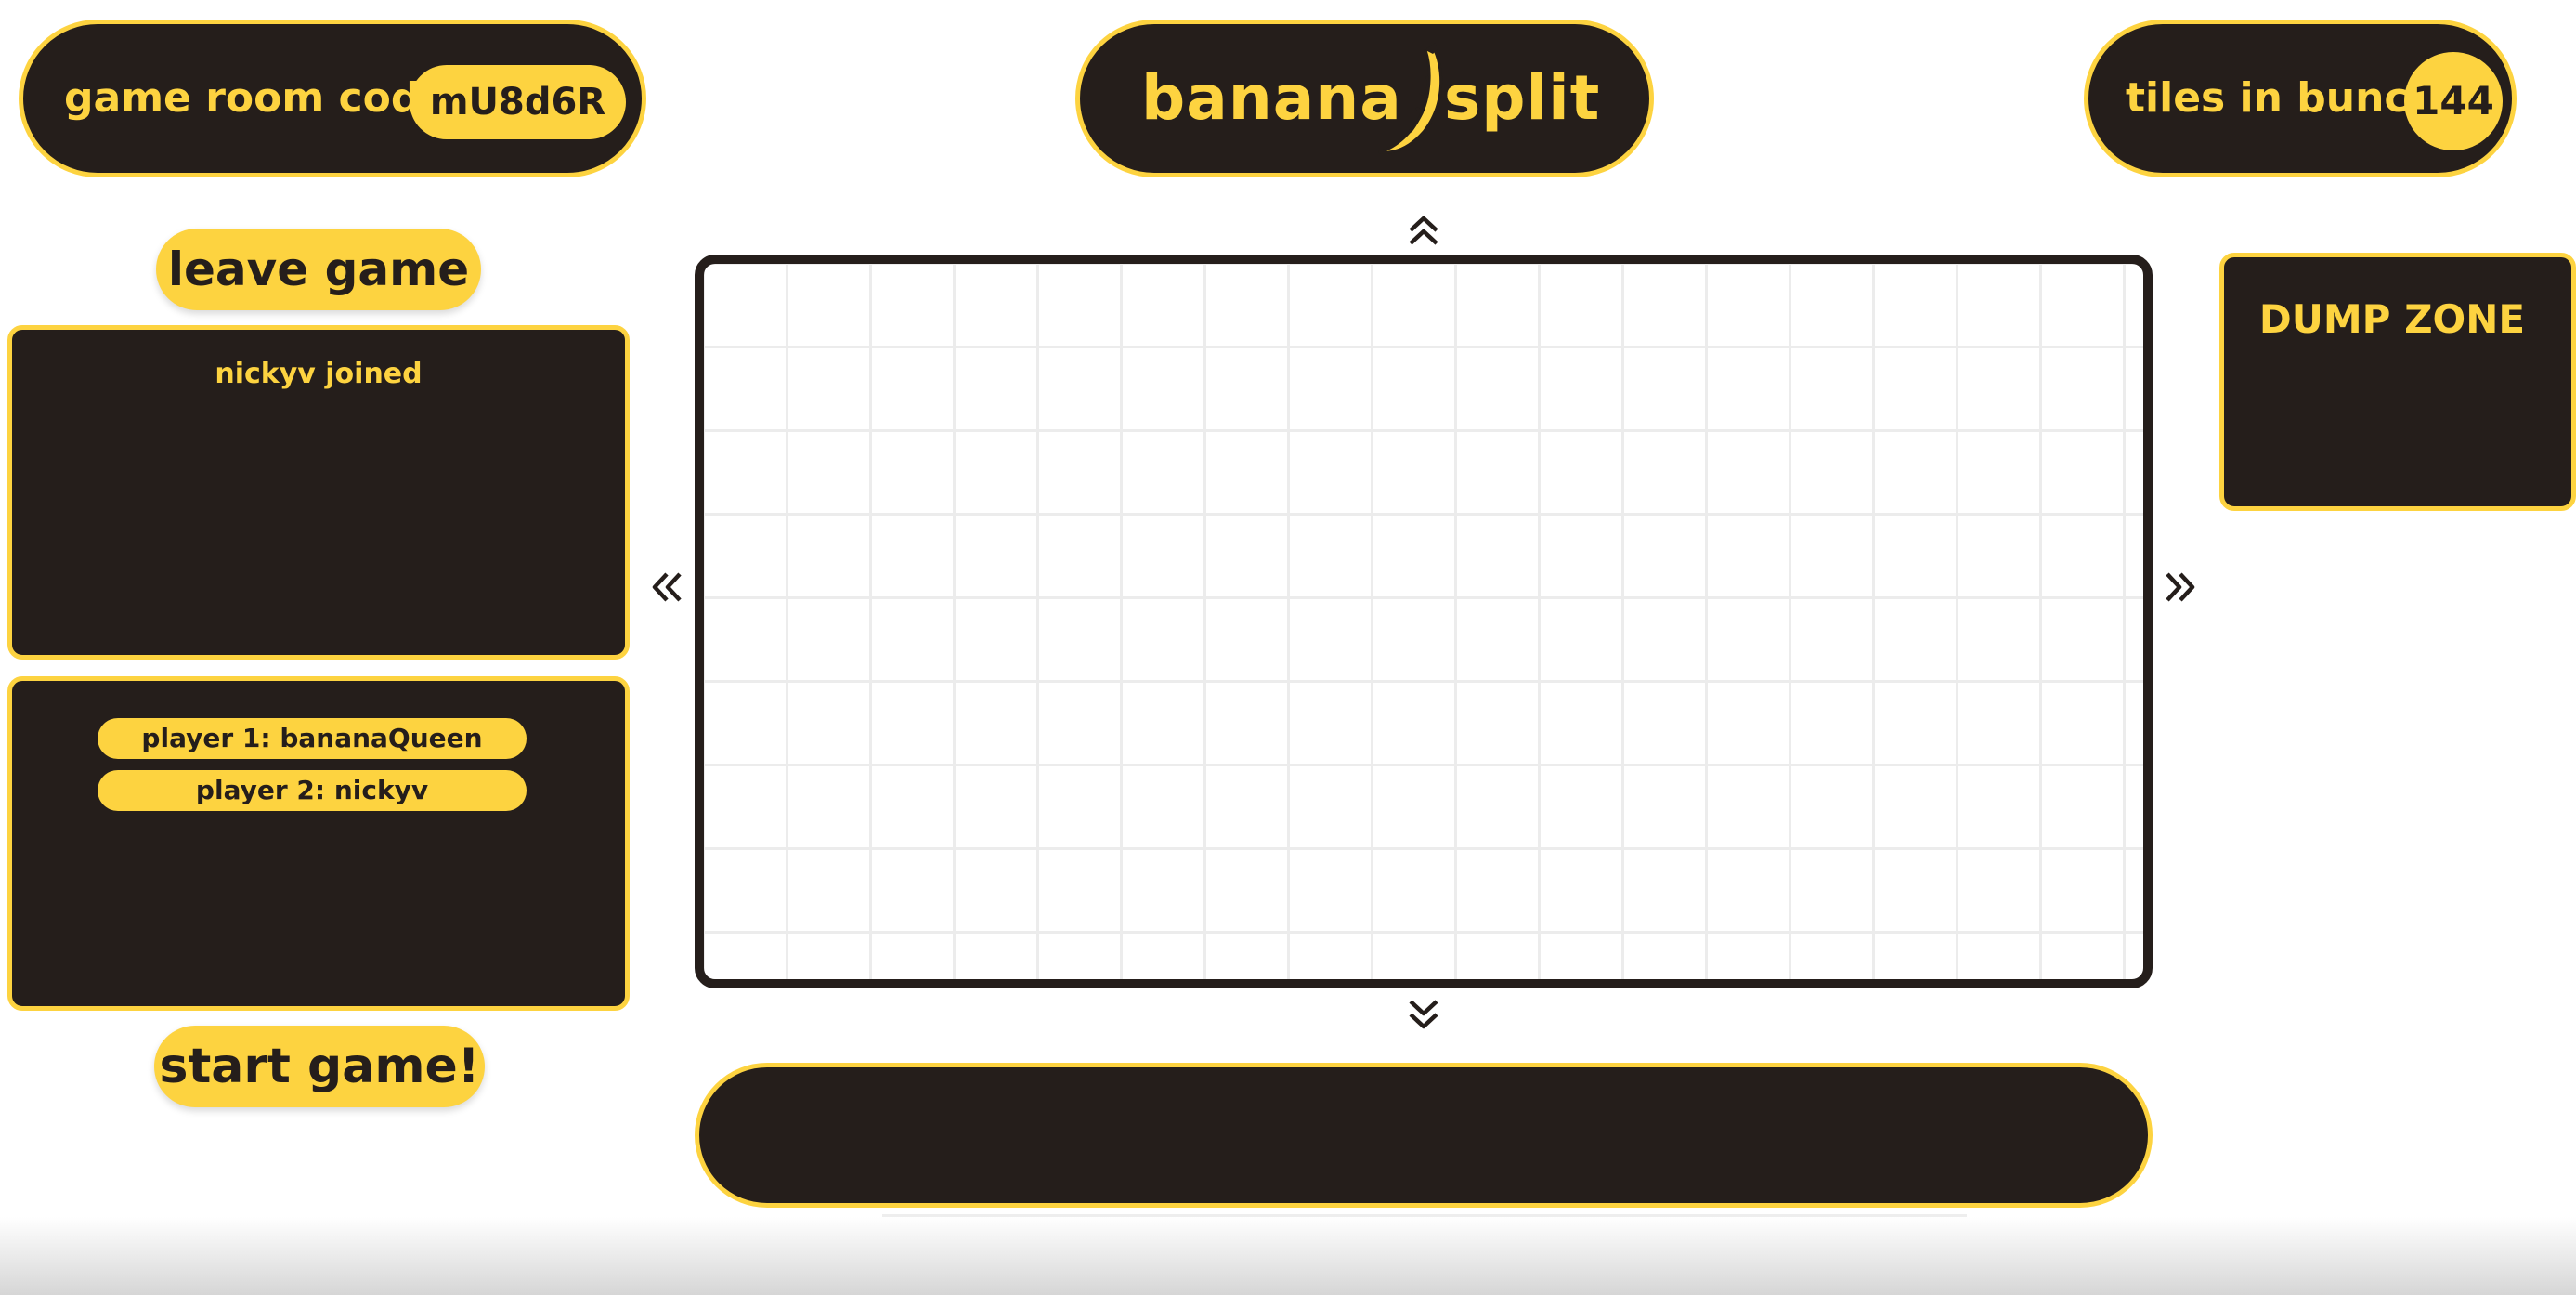 The width and height of the screenshot is (2576, 1295). Describe the element at coordinates (1271, 98) in the screenshot. I see `logo-text-banana: banana` at that location.